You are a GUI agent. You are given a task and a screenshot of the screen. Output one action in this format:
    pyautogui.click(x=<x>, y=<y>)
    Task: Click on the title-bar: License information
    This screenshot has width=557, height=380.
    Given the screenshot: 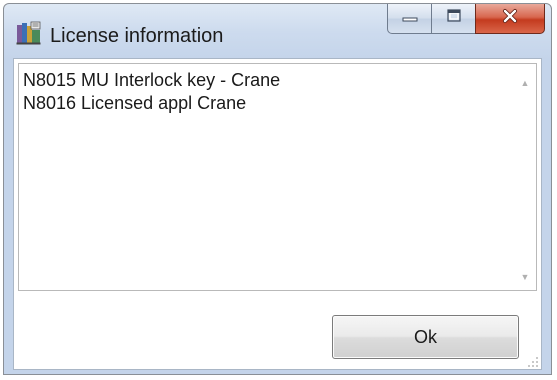 What is the action you would take?
    pyautogui.click(x=277, y=30)
    